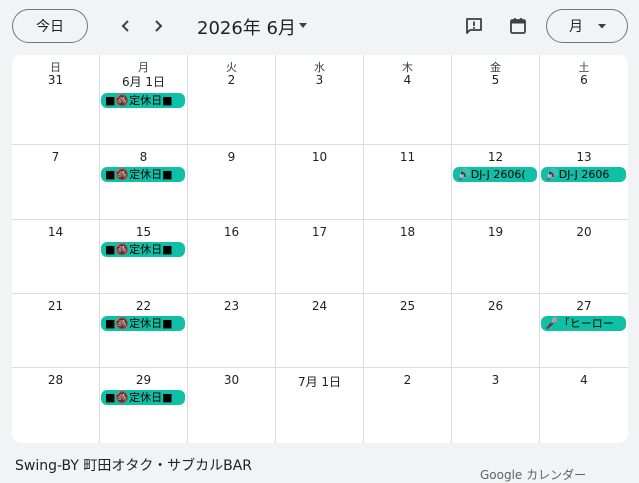  I want to click on feedback-button, so click(474, 26).